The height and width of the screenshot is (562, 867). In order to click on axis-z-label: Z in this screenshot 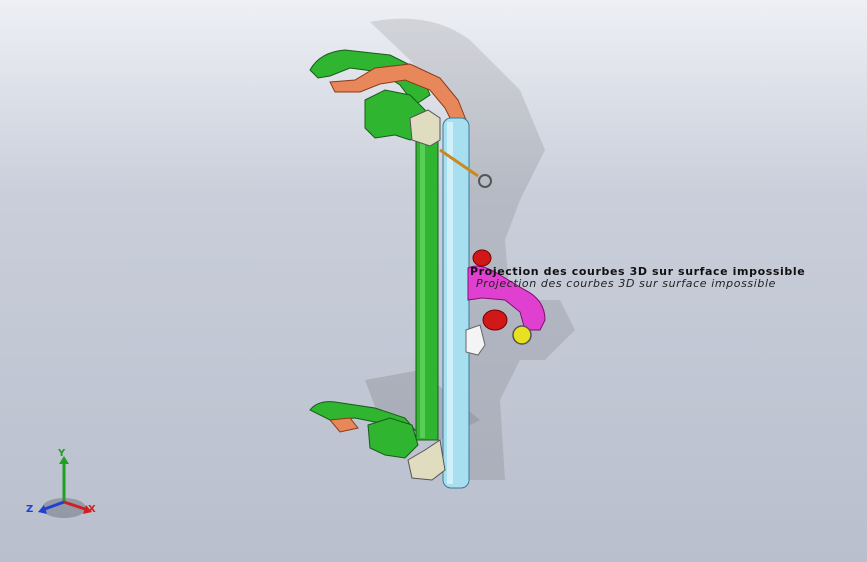, I will do `click(30, 509)`.